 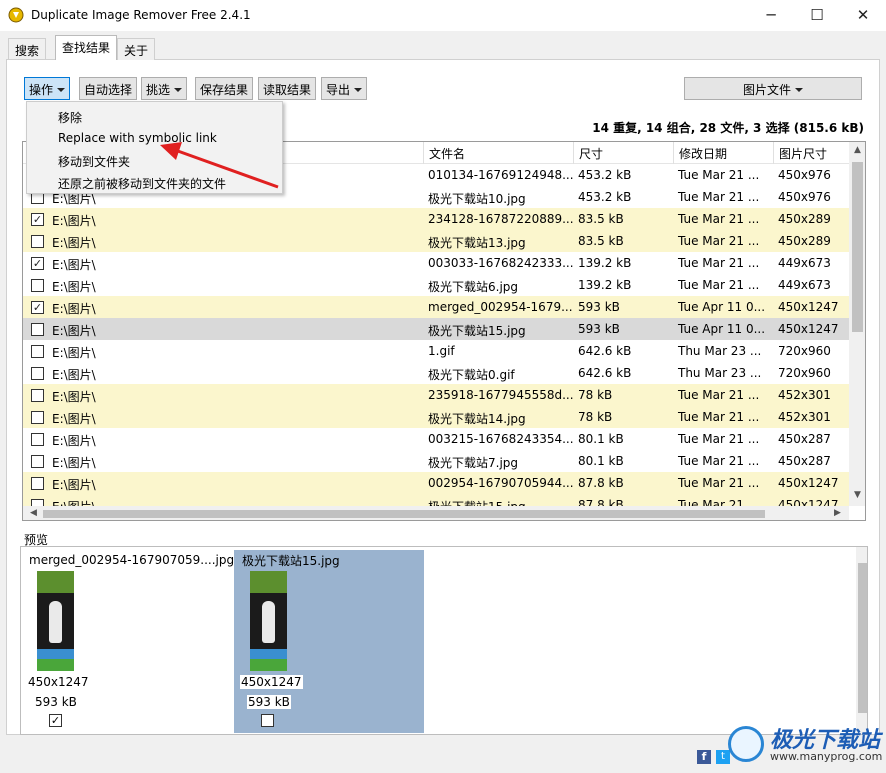 What do you see at coordinates (287, 88) in the screenshot?
I see `load-results-button: 读取结果` at bounding box center [287, 88].